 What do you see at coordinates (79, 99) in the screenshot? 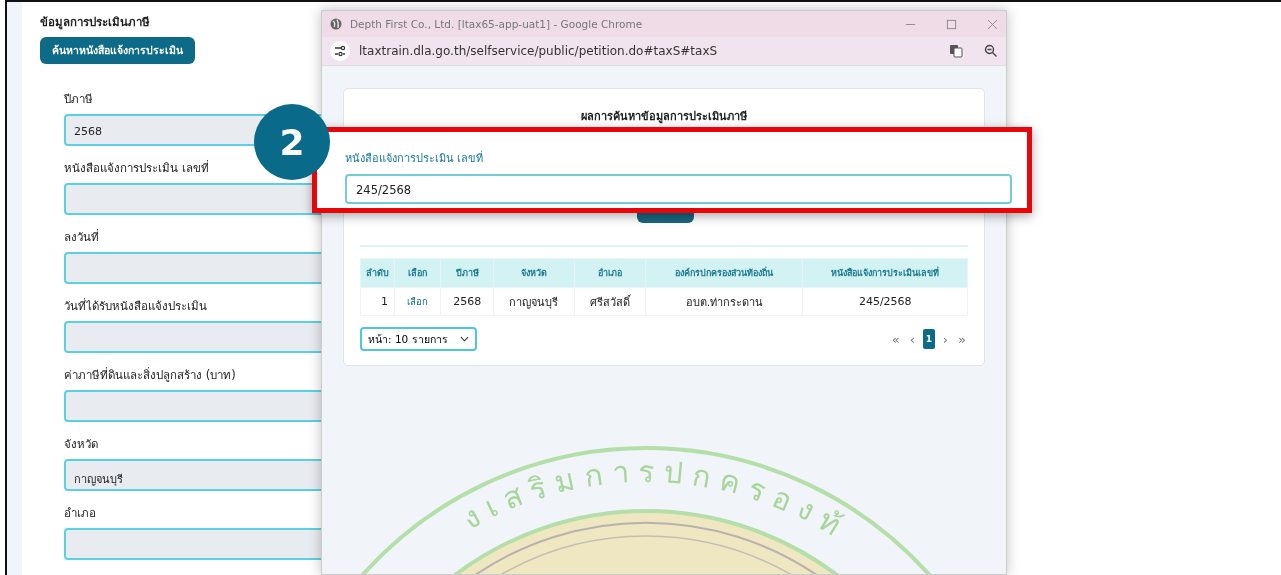
I see `field-label: ปีภาษี` at bounding box center [79, 99].